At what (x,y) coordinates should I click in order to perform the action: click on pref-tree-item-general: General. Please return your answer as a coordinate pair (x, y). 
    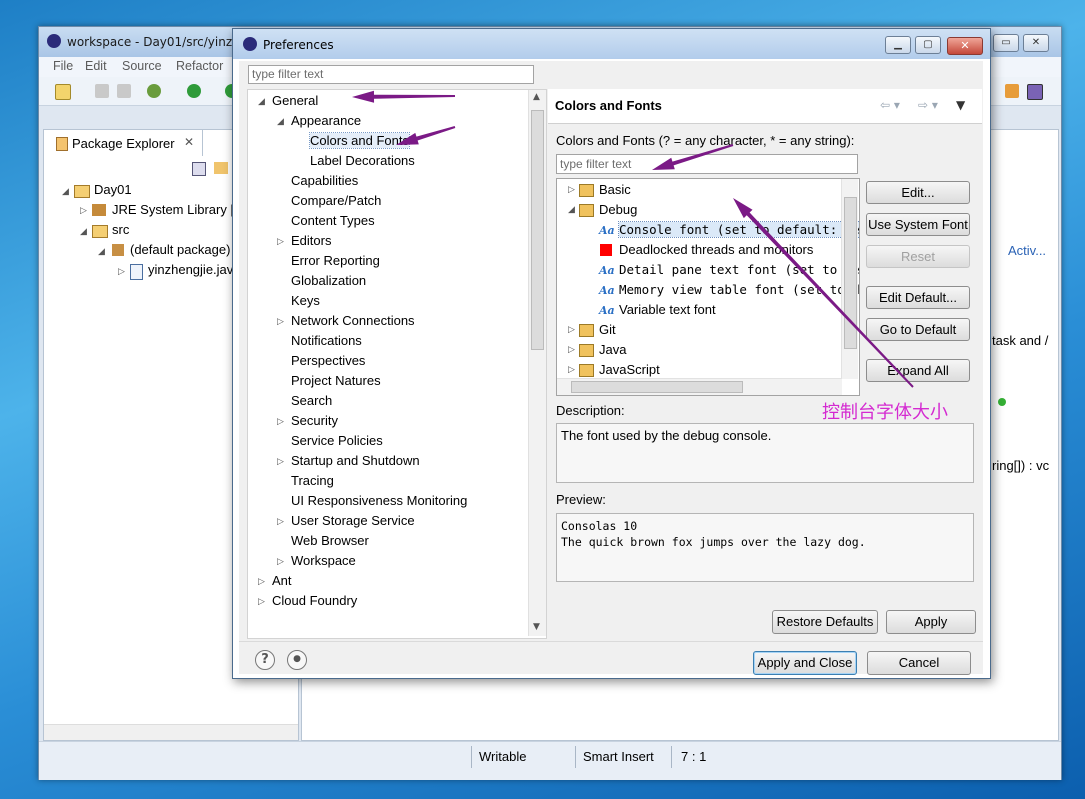
    Looking at the image, I should click on (295, 100).